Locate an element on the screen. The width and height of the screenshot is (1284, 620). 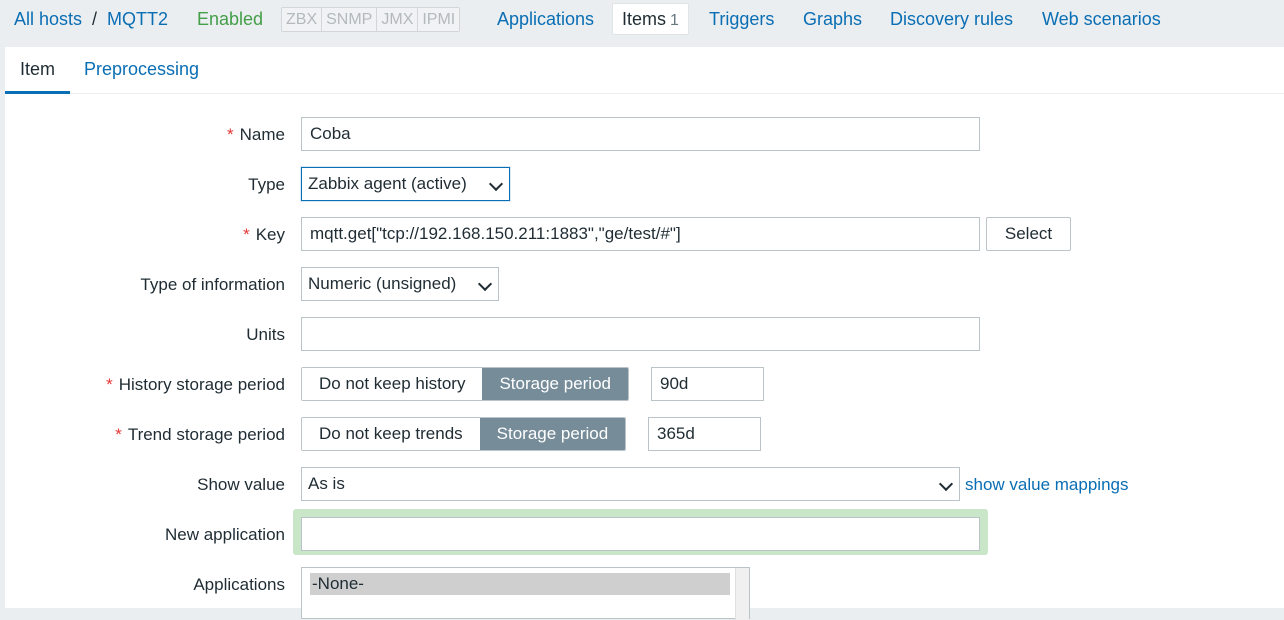
show-value-select: As is is located at coordinates (630, 484).